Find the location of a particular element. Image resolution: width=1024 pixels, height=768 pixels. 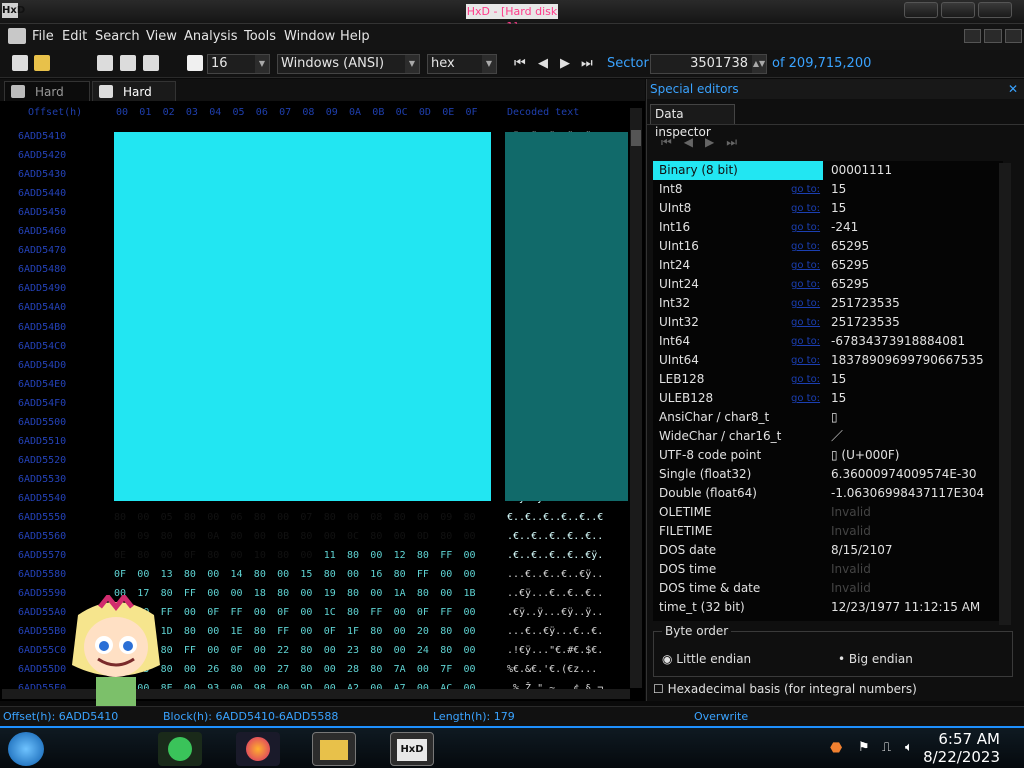

row-decoded-text: €..€..€..€..€..€ is located at coordinates (555, 517).